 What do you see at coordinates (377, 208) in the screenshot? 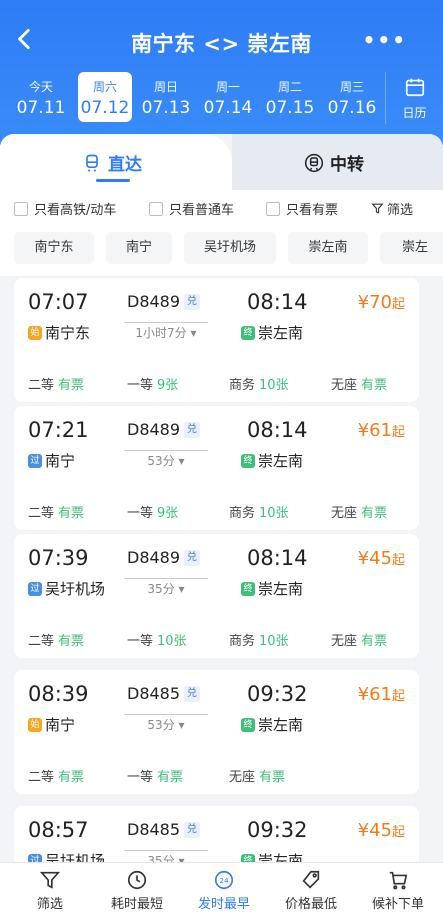
I see `filter-icon` at bounding box center [377, 208].